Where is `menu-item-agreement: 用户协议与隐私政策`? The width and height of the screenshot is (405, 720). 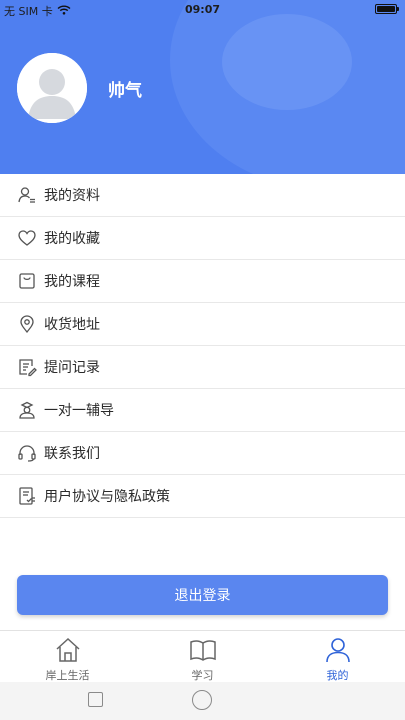 menu-item-agreement: 用户协议与隐私政策 is located at coordinates (202, 496).